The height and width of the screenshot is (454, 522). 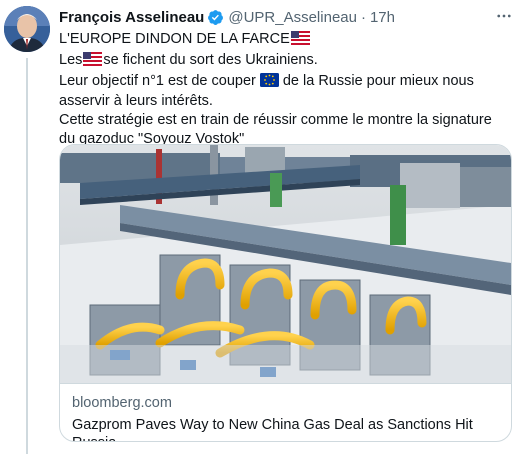 I want to click on tweet-line-2-before: Les, so click(x=71, y=59).